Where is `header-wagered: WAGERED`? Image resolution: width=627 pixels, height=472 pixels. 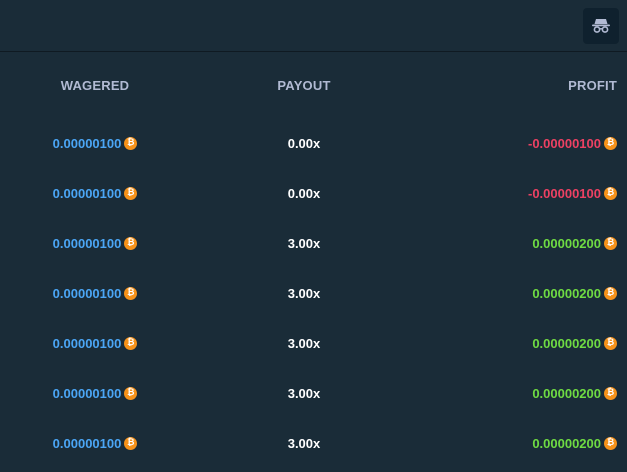
header-wagered: WAGERED is located at coordinates (95, 85).